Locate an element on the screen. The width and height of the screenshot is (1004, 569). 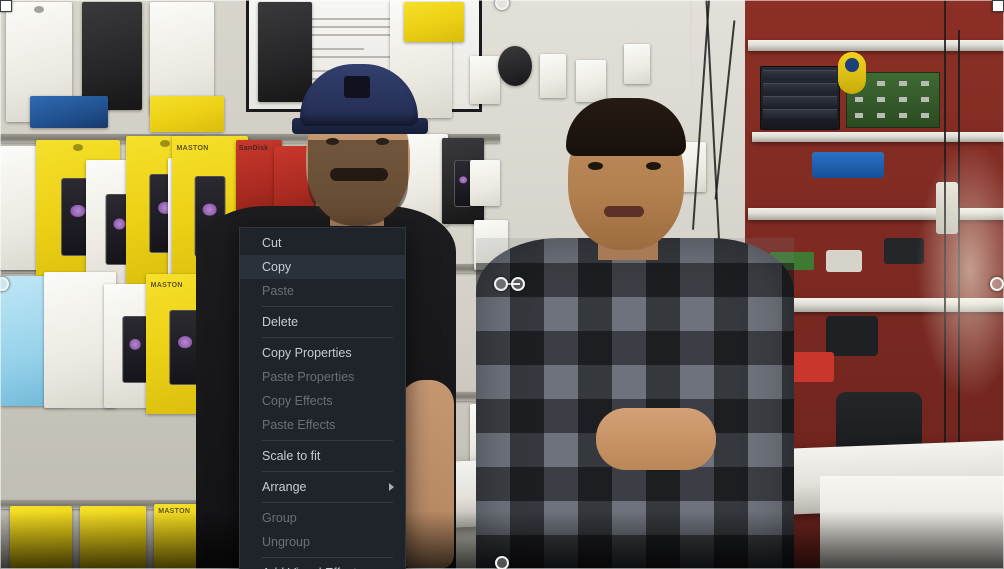
menu-item-label: Scale to fit is located at coordinates (291, 456).